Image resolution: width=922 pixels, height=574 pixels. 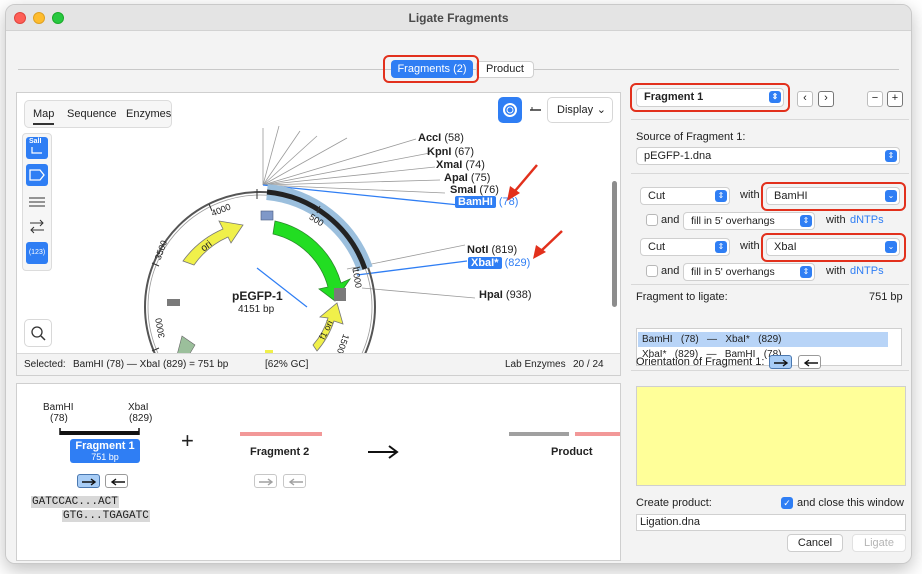 What do you see at coordinates (138, 407) in the screenshot?
I see `right-site-name: XbaI` at bounding box center [138, 407].